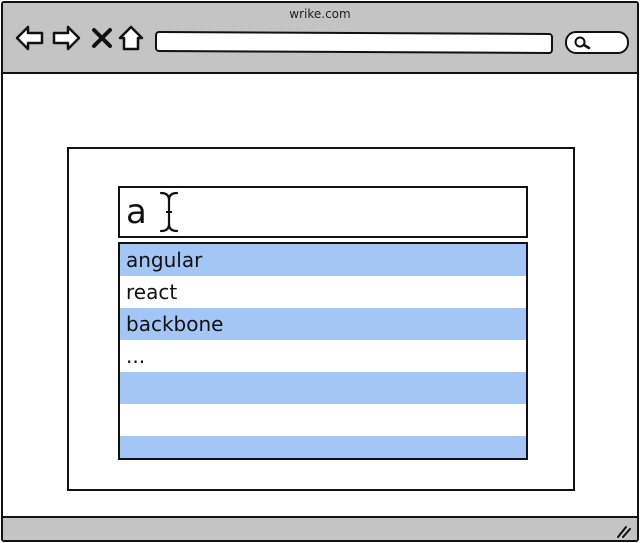 The height and width of the screenshot is (543, 640). I want to click on autocomplete-input-value: a, so click(136, 212).